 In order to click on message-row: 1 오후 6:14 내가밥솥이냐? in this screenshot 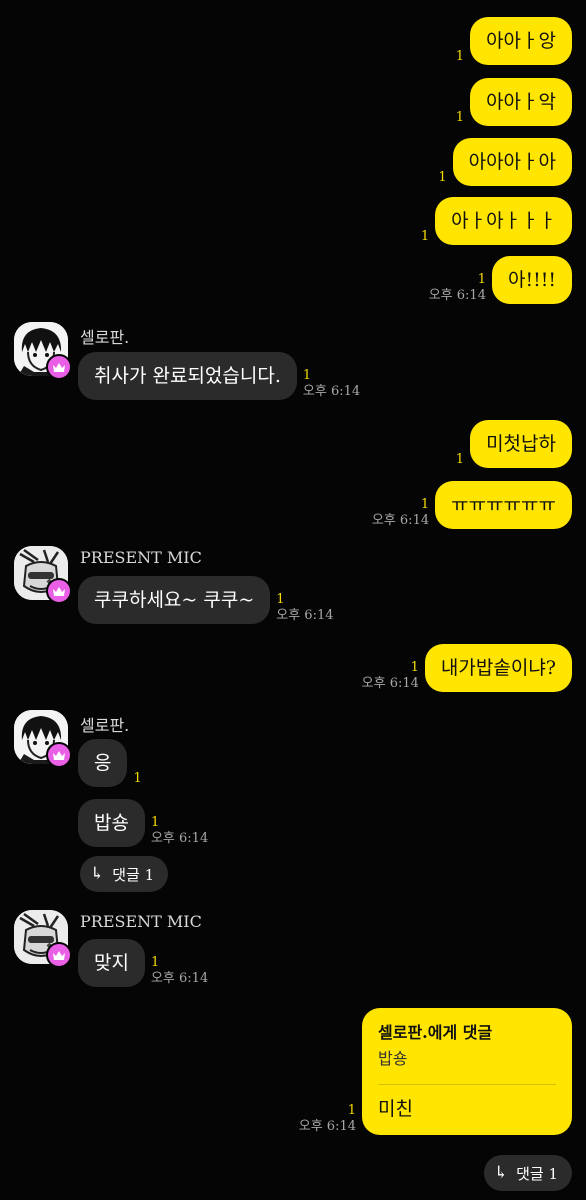, I will do `click(293, 668)`.